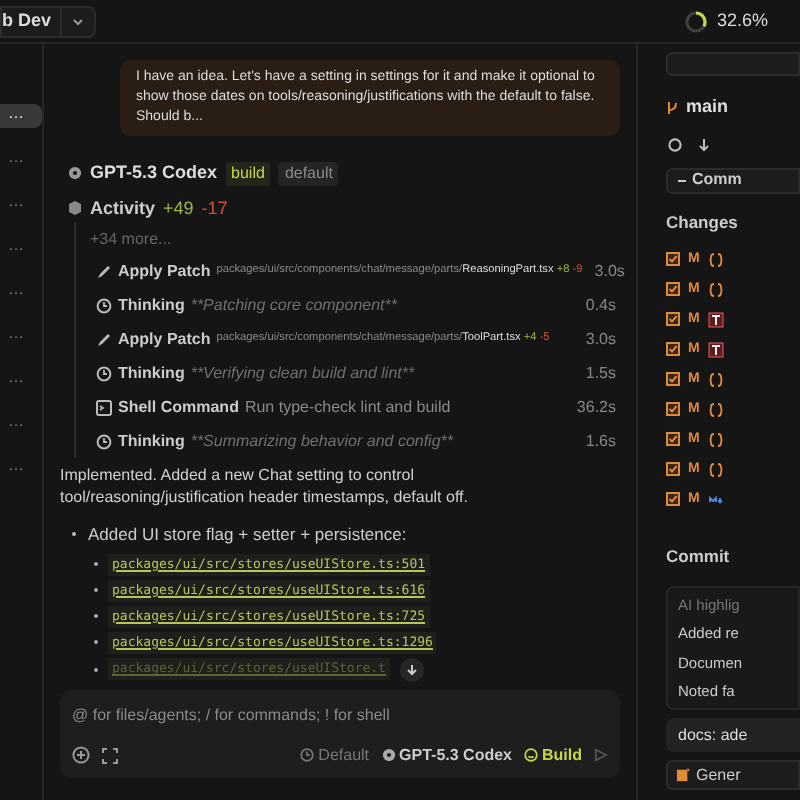 The image size is (800, 800). I want to click on expand-icon, so click(110, 755).